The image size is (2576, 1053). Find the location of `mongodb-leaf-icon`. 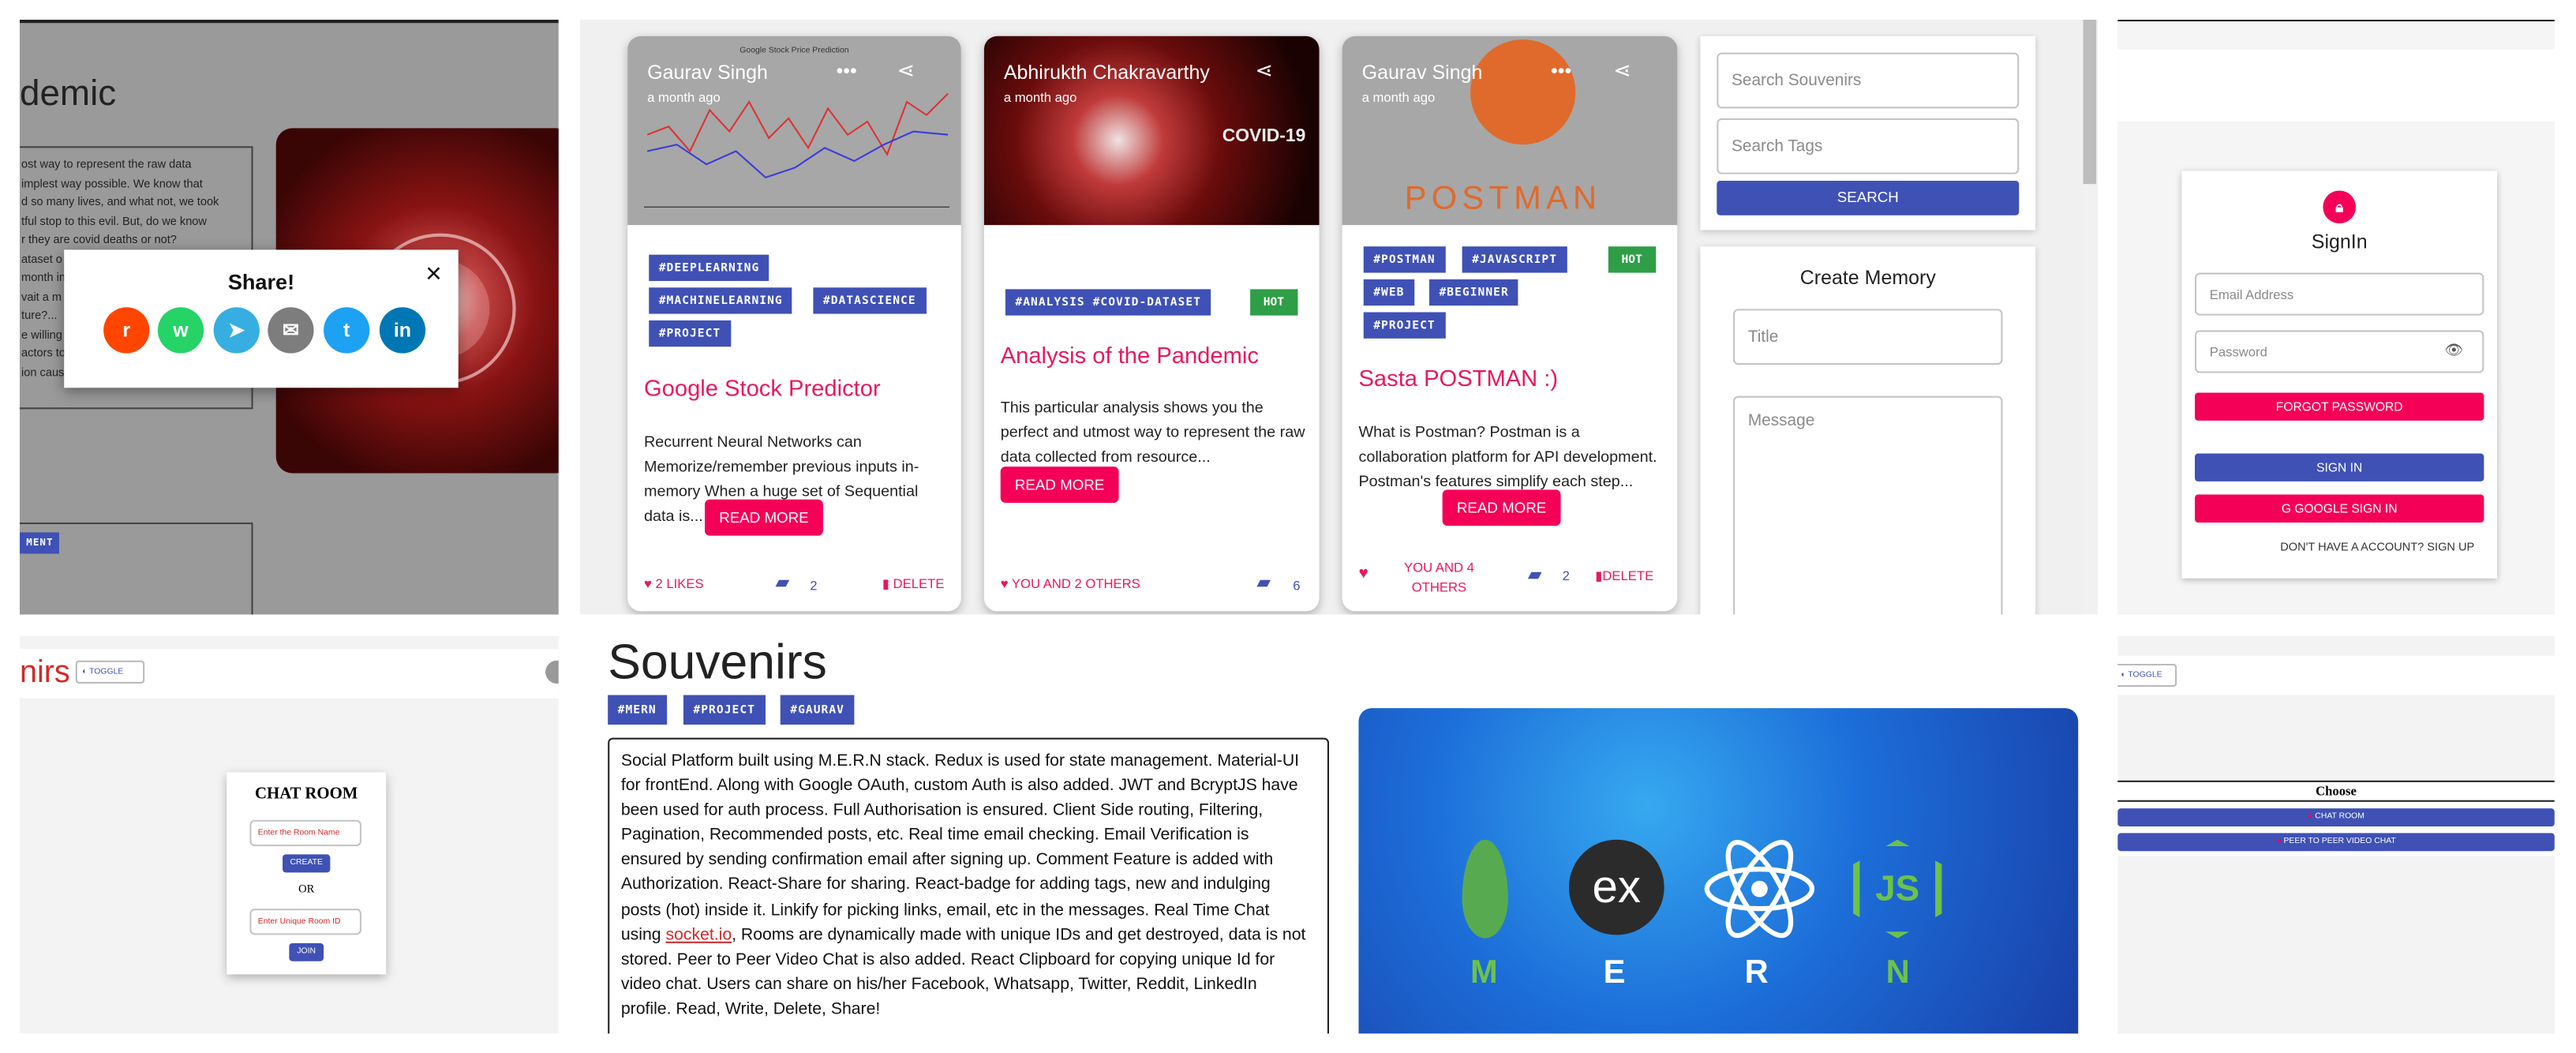

mongodb-leaf-icon is located at coordinates (1485, 889).